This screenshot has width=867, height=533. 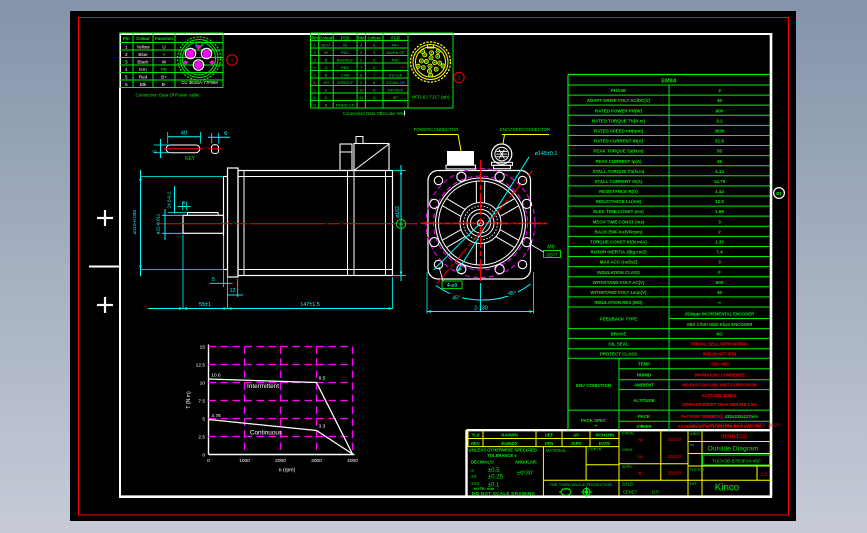 What do you see at coordinates (504, 493) in the screenshot?
I see `svg-text: DO NOT SCALE DRAWING` at bounding box center [504, 493].